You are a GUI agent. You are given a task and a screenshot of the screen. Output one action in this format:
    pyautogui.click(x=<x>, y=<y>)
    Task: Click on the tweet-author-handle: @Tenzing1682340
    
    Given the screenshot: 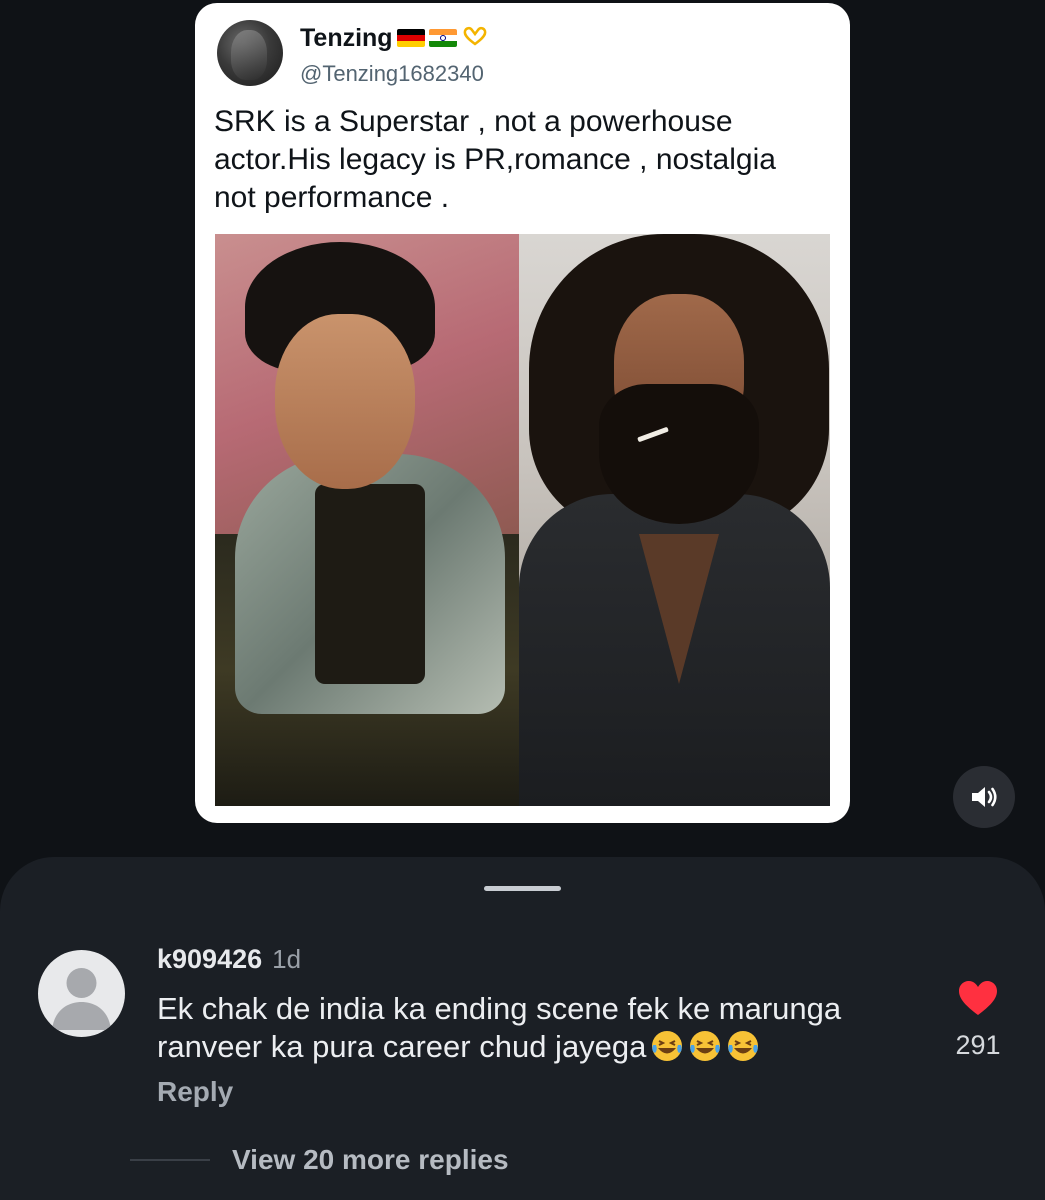 What is the action you would take?
    pyautogui.click(x=392, y=73)
    